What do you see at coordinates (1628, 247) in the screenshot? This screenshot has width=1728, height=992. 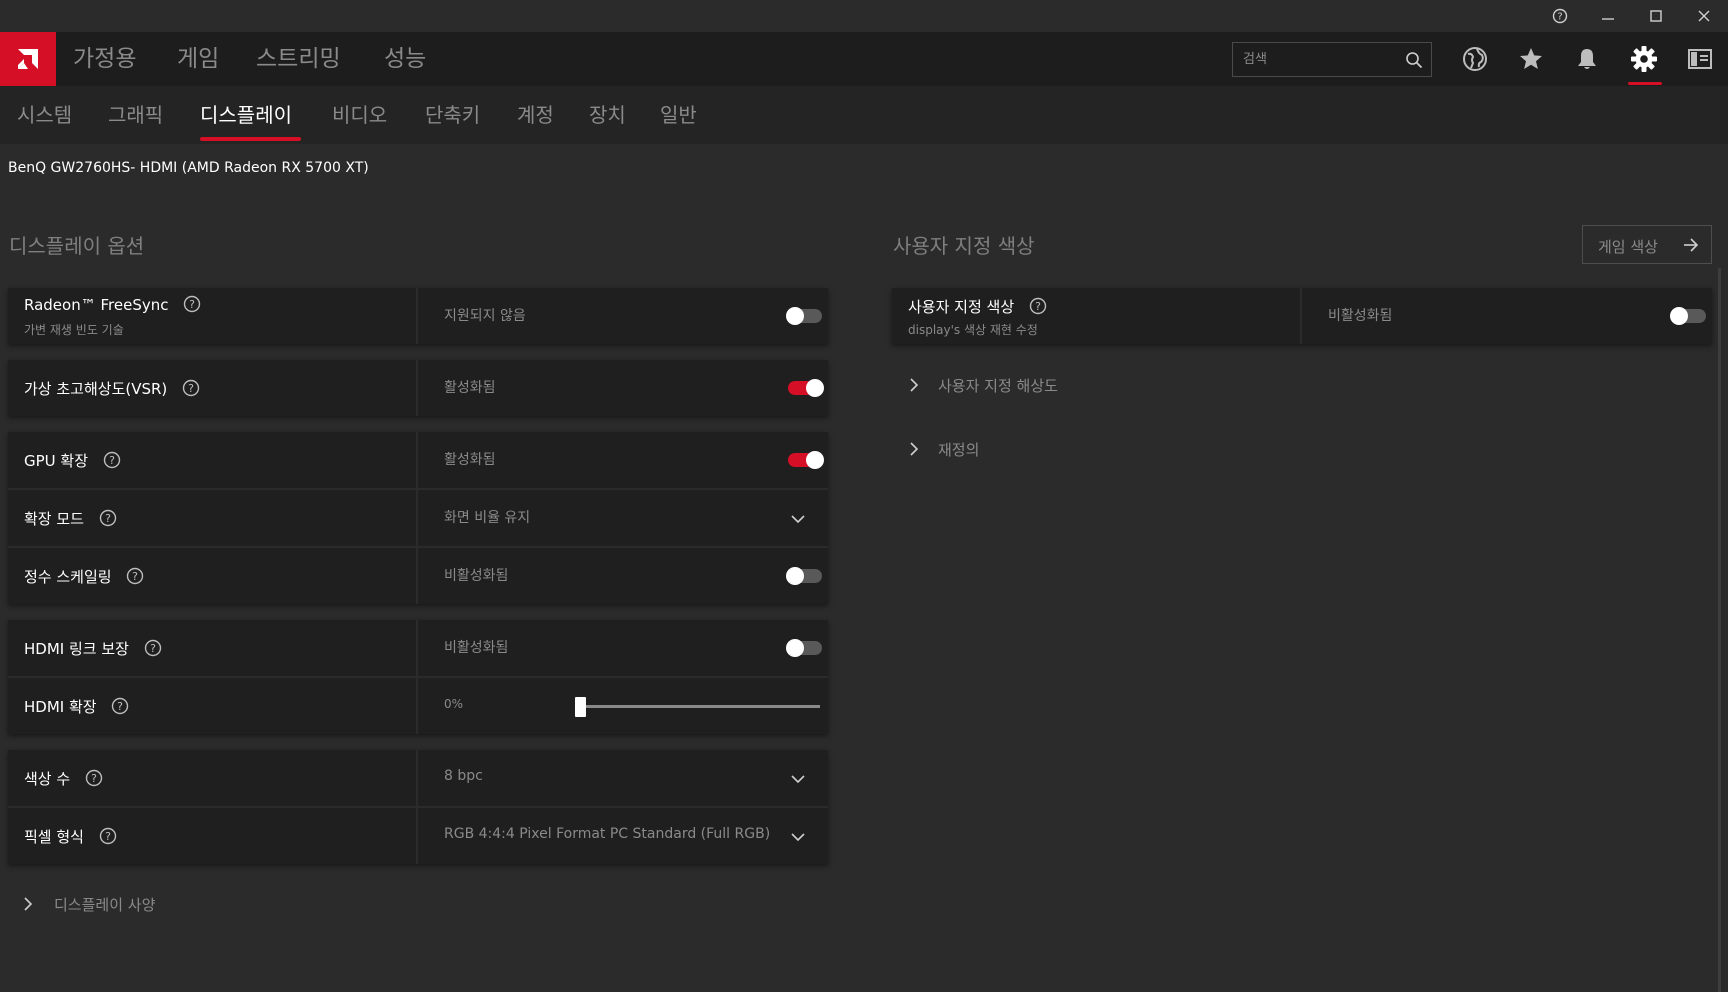 I see `game-color-button-label: 게임 색상` at bounding box center [1628, 247].